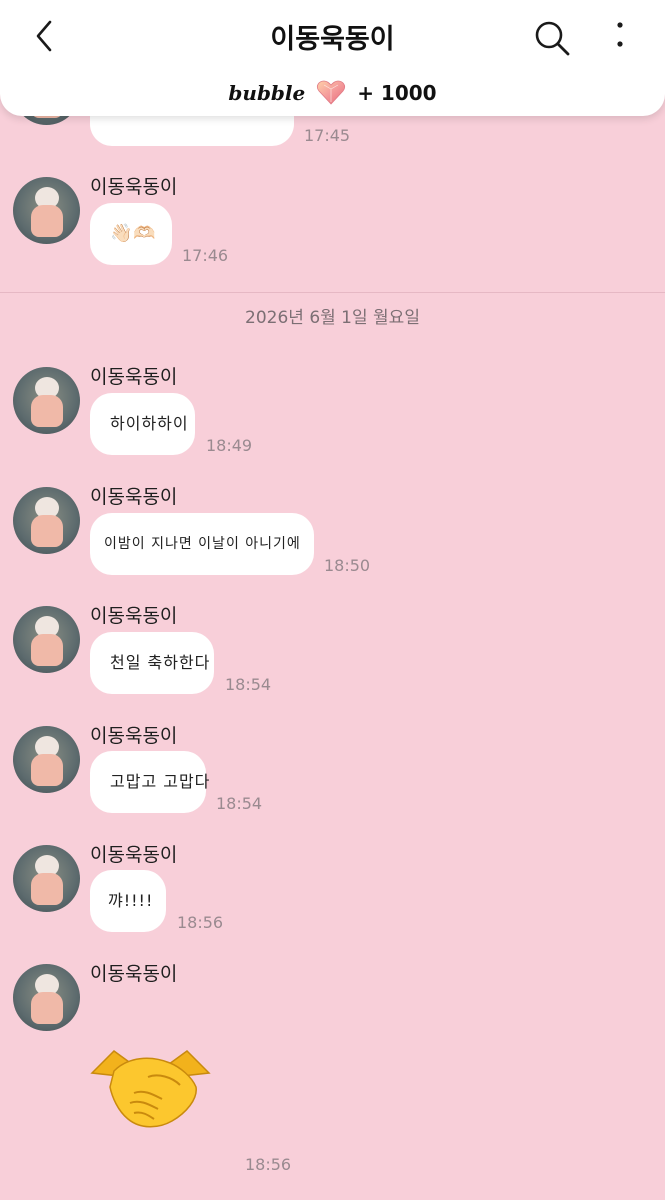  I want to click on bubble-balance: bubble + 1000, so click(332, 93).